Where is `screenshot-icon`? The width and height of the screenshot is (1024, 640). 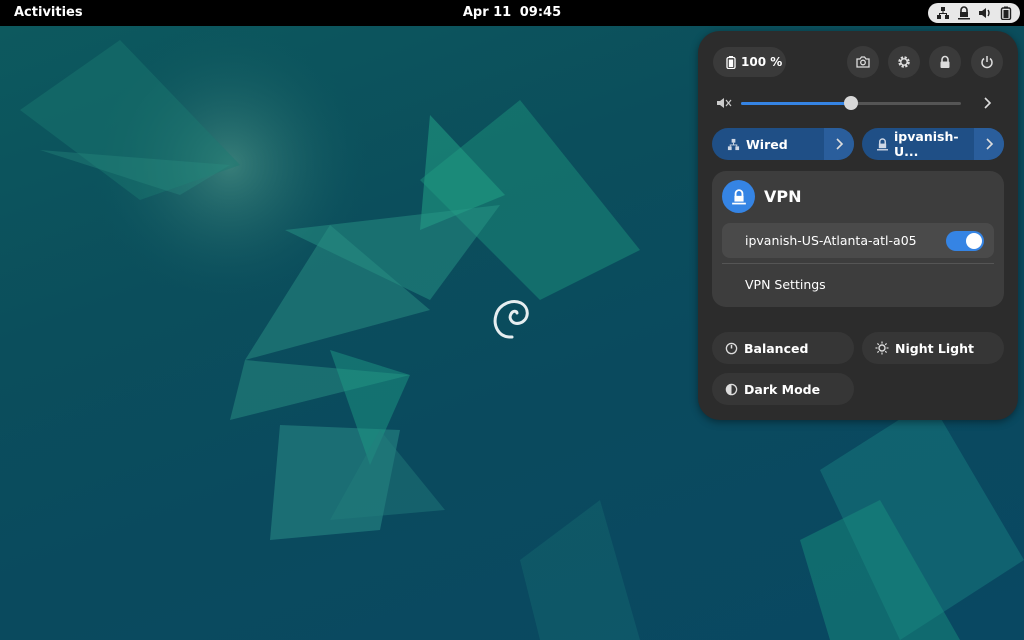
screenshot-icon is located at coordinates (863, 62).